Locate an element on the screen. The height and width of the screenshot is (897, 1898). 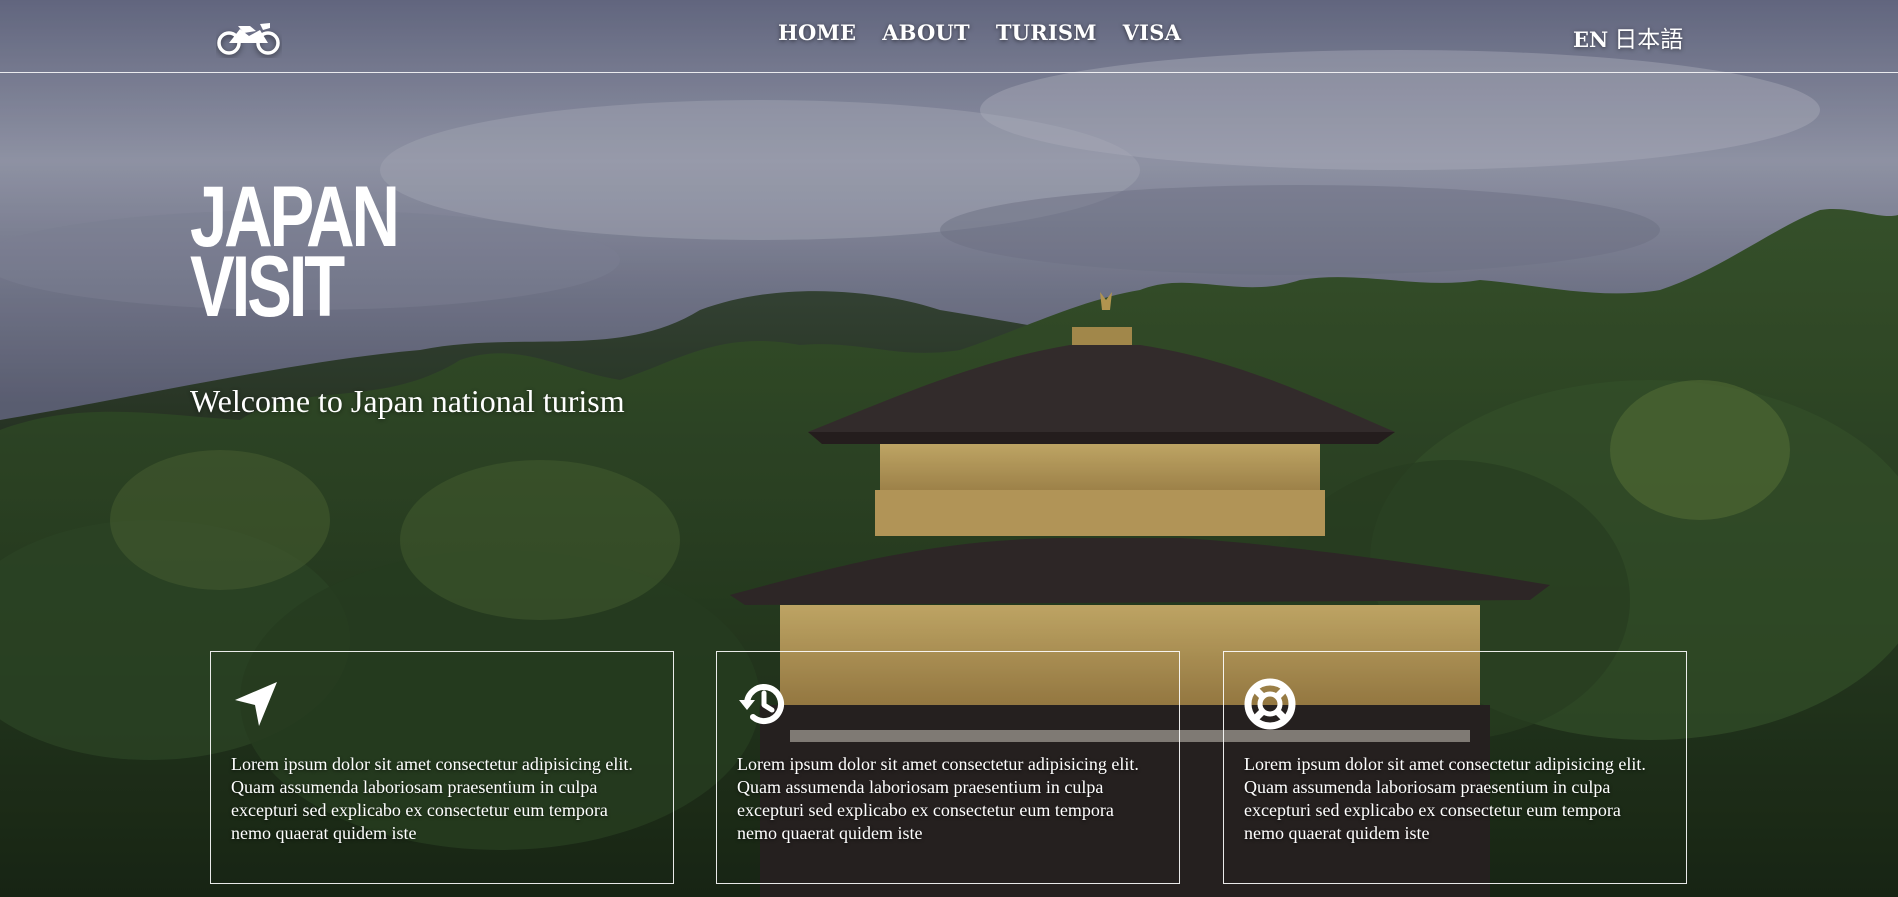
nav-visa-link: VISA is located at coordinates (1152, 32).